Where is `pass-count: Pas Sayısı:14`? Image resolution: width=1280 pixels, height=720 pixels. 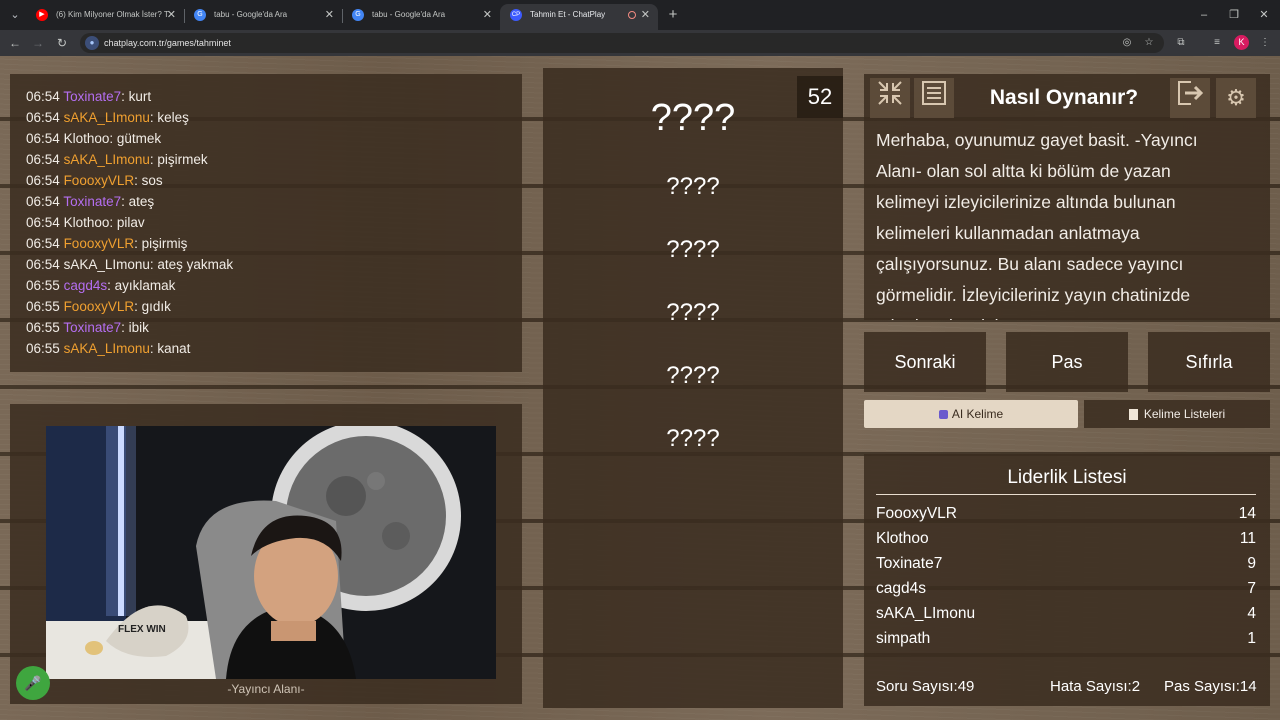
pass-count: Pas Sayısı:14 is located at coordinates (1210, 687).